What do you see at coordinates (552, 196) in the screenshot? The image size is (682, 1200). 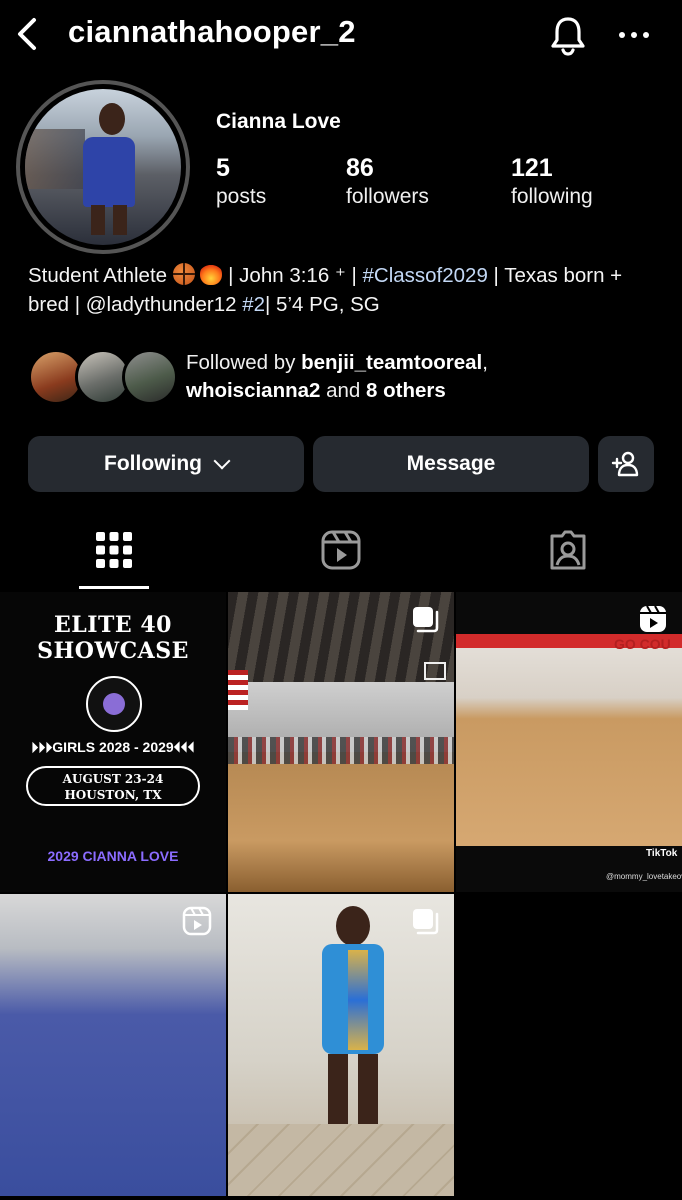 I see `following-count-label: following` at bounding box center [552, 196].